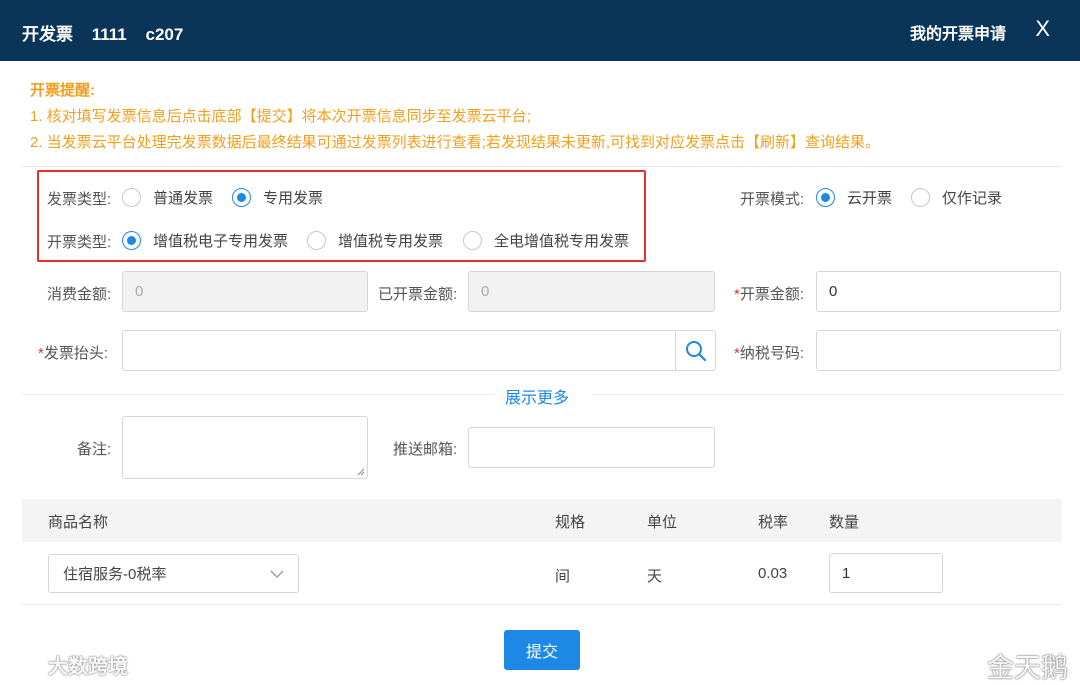  What do you see at coordinates (78, 522) in the screenshot?
I see `column-header-product: 商品名称` at bounding box center [78, 522].